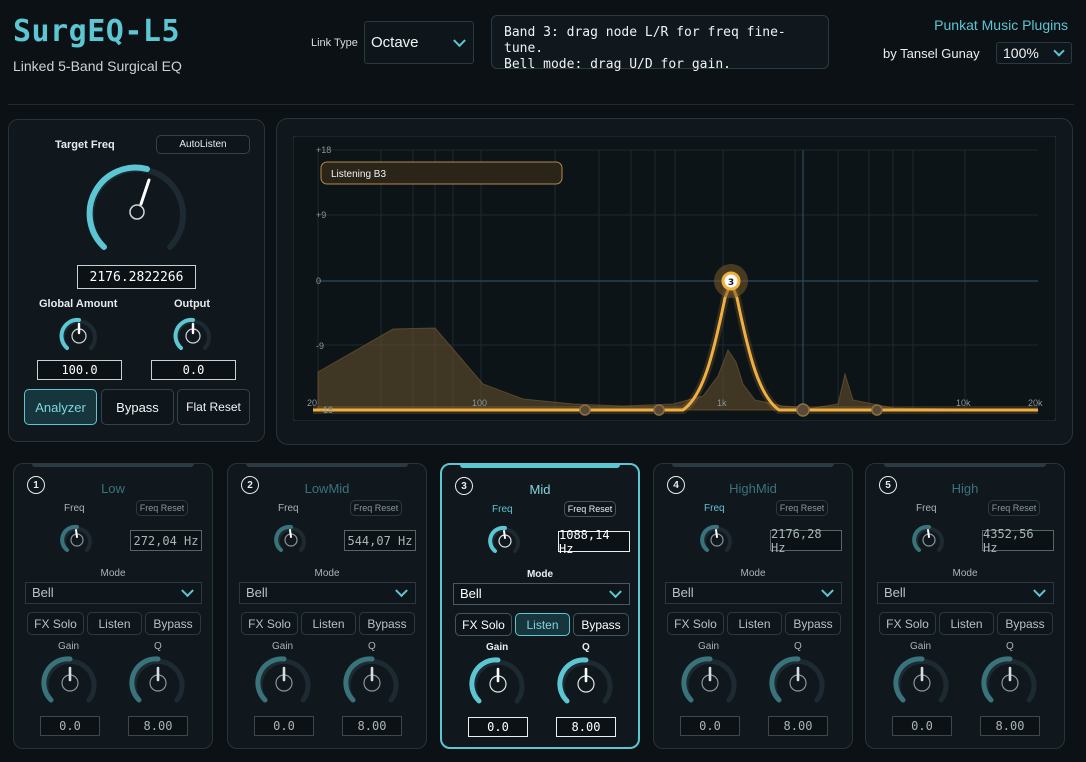 This screenshot has width=1086, height=762. Describe the element at coordinates (113, 593) in the screenshot. I see `band-1-mode-select: Bell` at that location.